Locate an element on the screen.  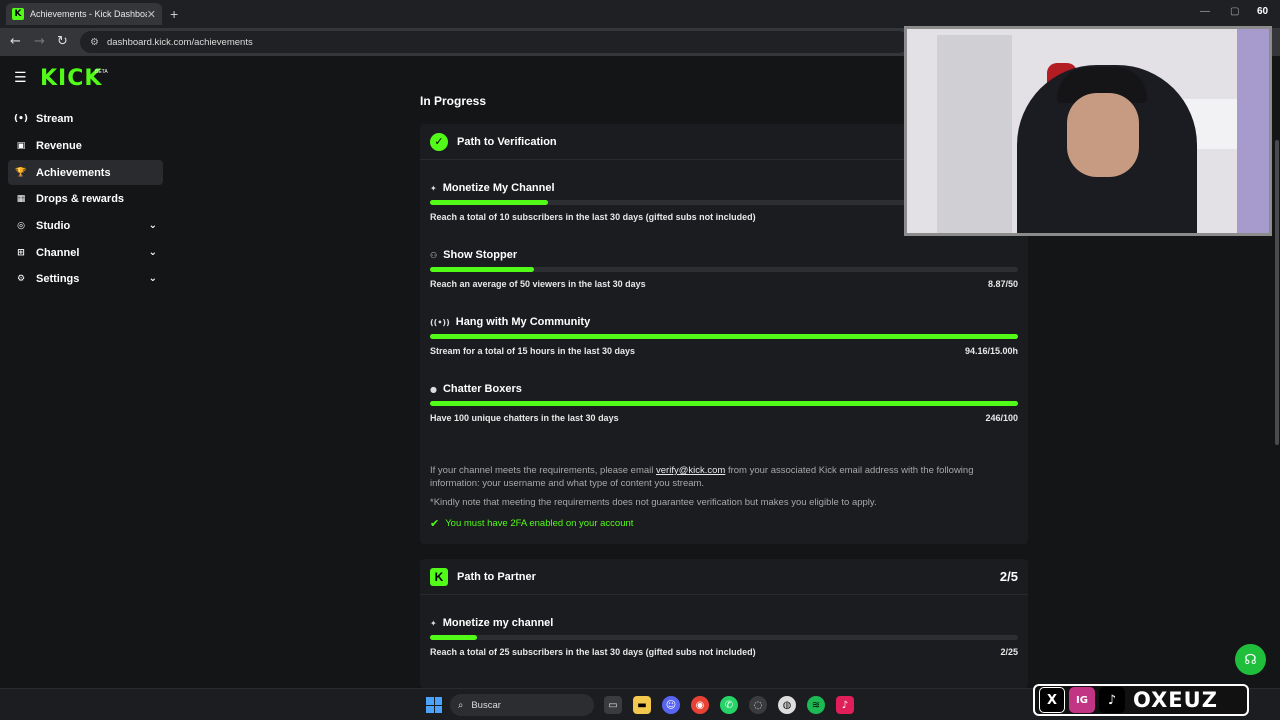
partner-title: Path to Partner is located at coordinates (496, 576).